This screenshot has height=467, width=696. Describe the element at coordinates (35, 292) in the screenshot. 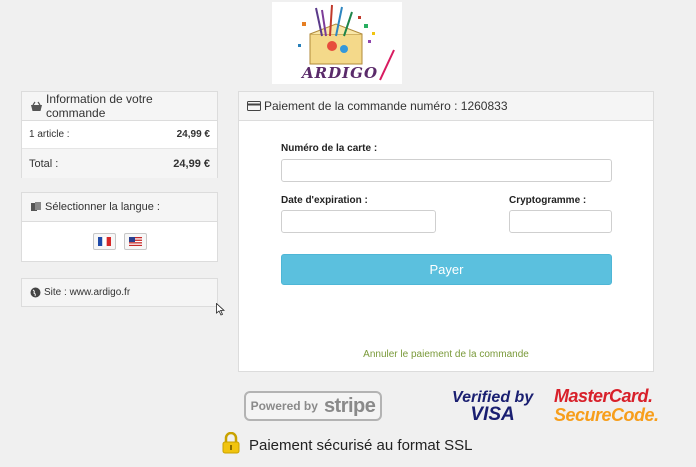

I see `globe-icon` at that location.